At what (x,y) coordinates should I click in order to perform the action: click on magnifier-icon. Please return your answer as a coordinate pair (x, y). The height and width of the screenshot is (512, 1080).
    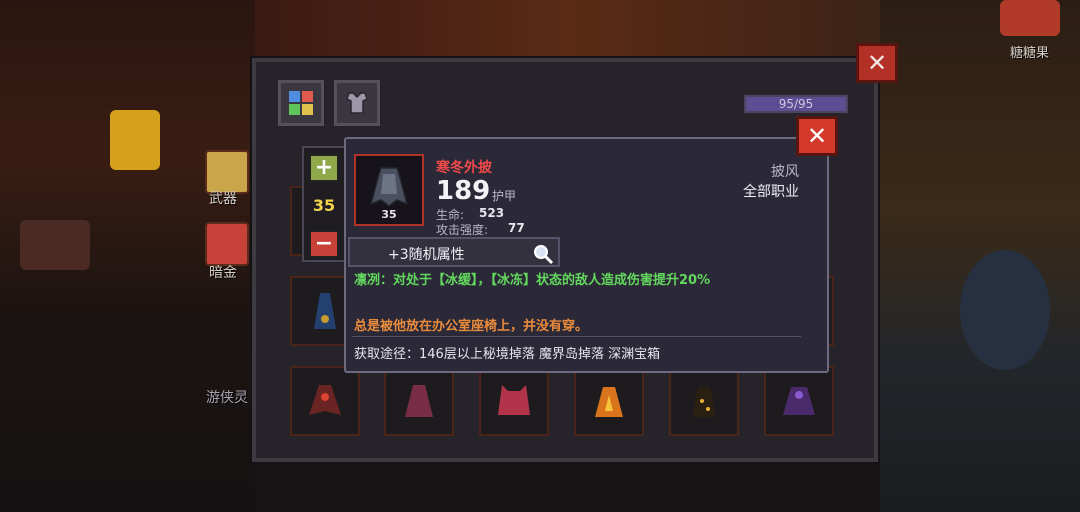
    Looking at the image, I should click on (543, 254).